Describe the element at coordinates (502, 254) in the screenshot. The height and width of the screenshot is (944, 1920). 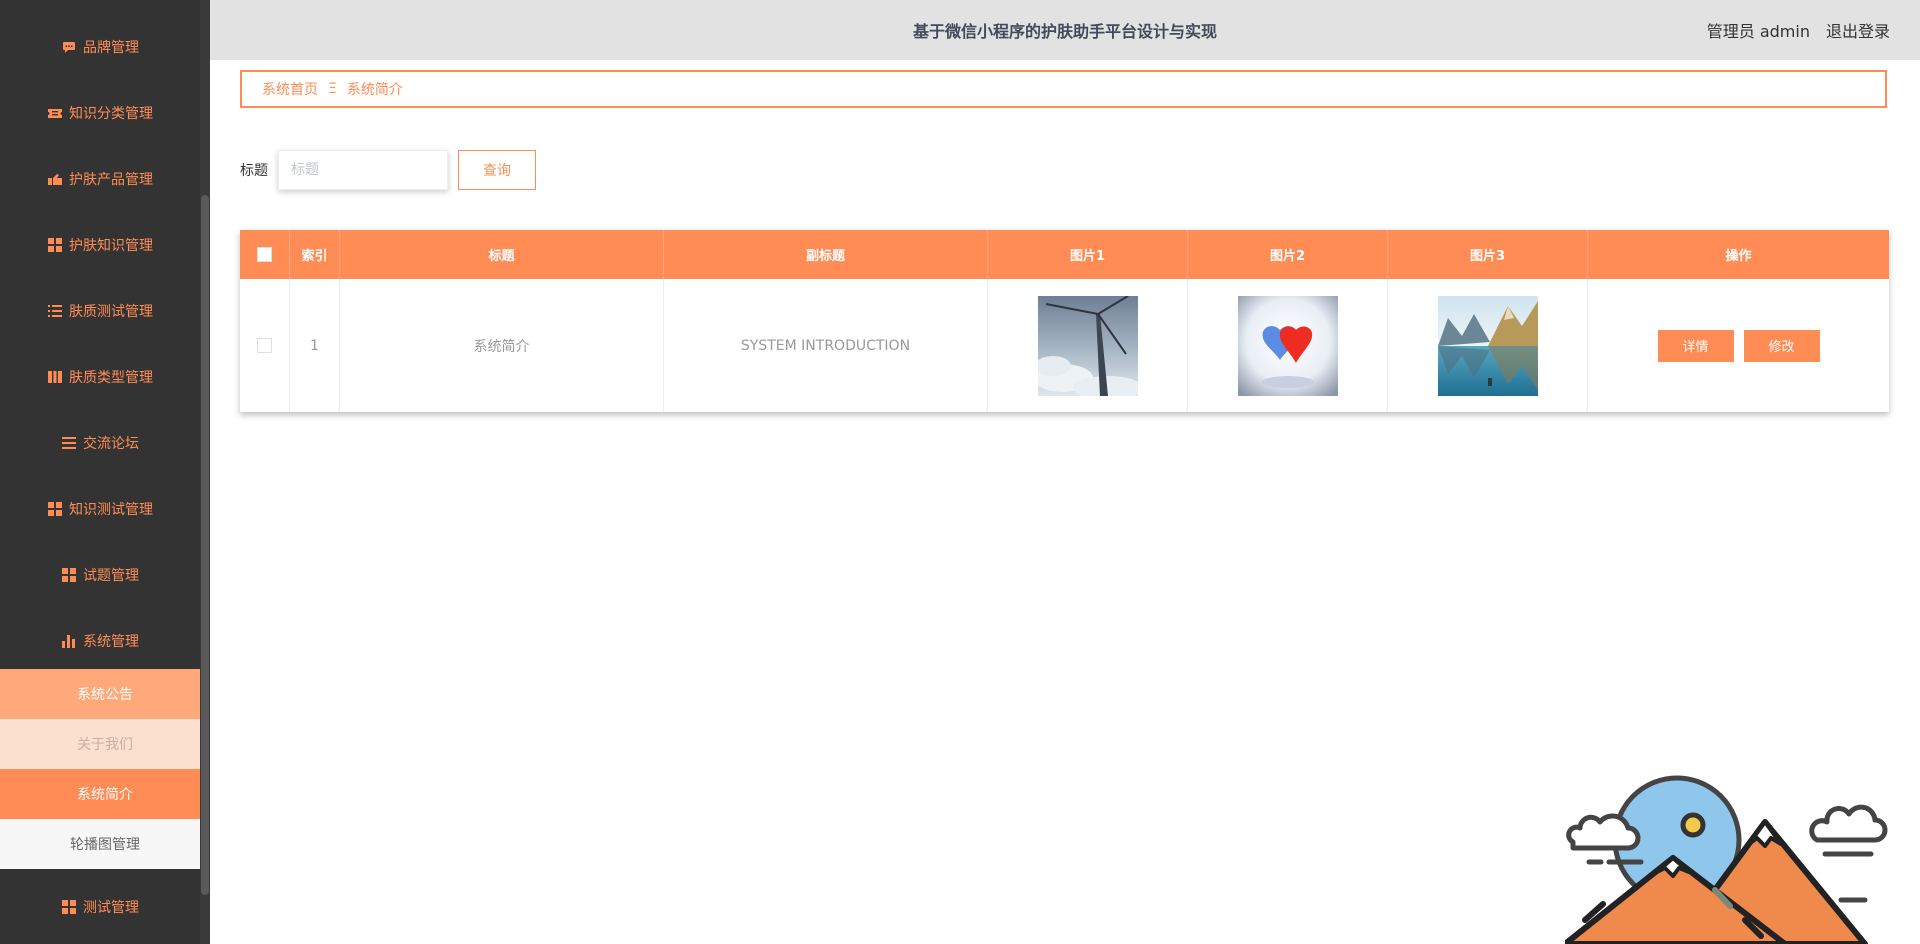
I see `header-title: 标题` at that location.